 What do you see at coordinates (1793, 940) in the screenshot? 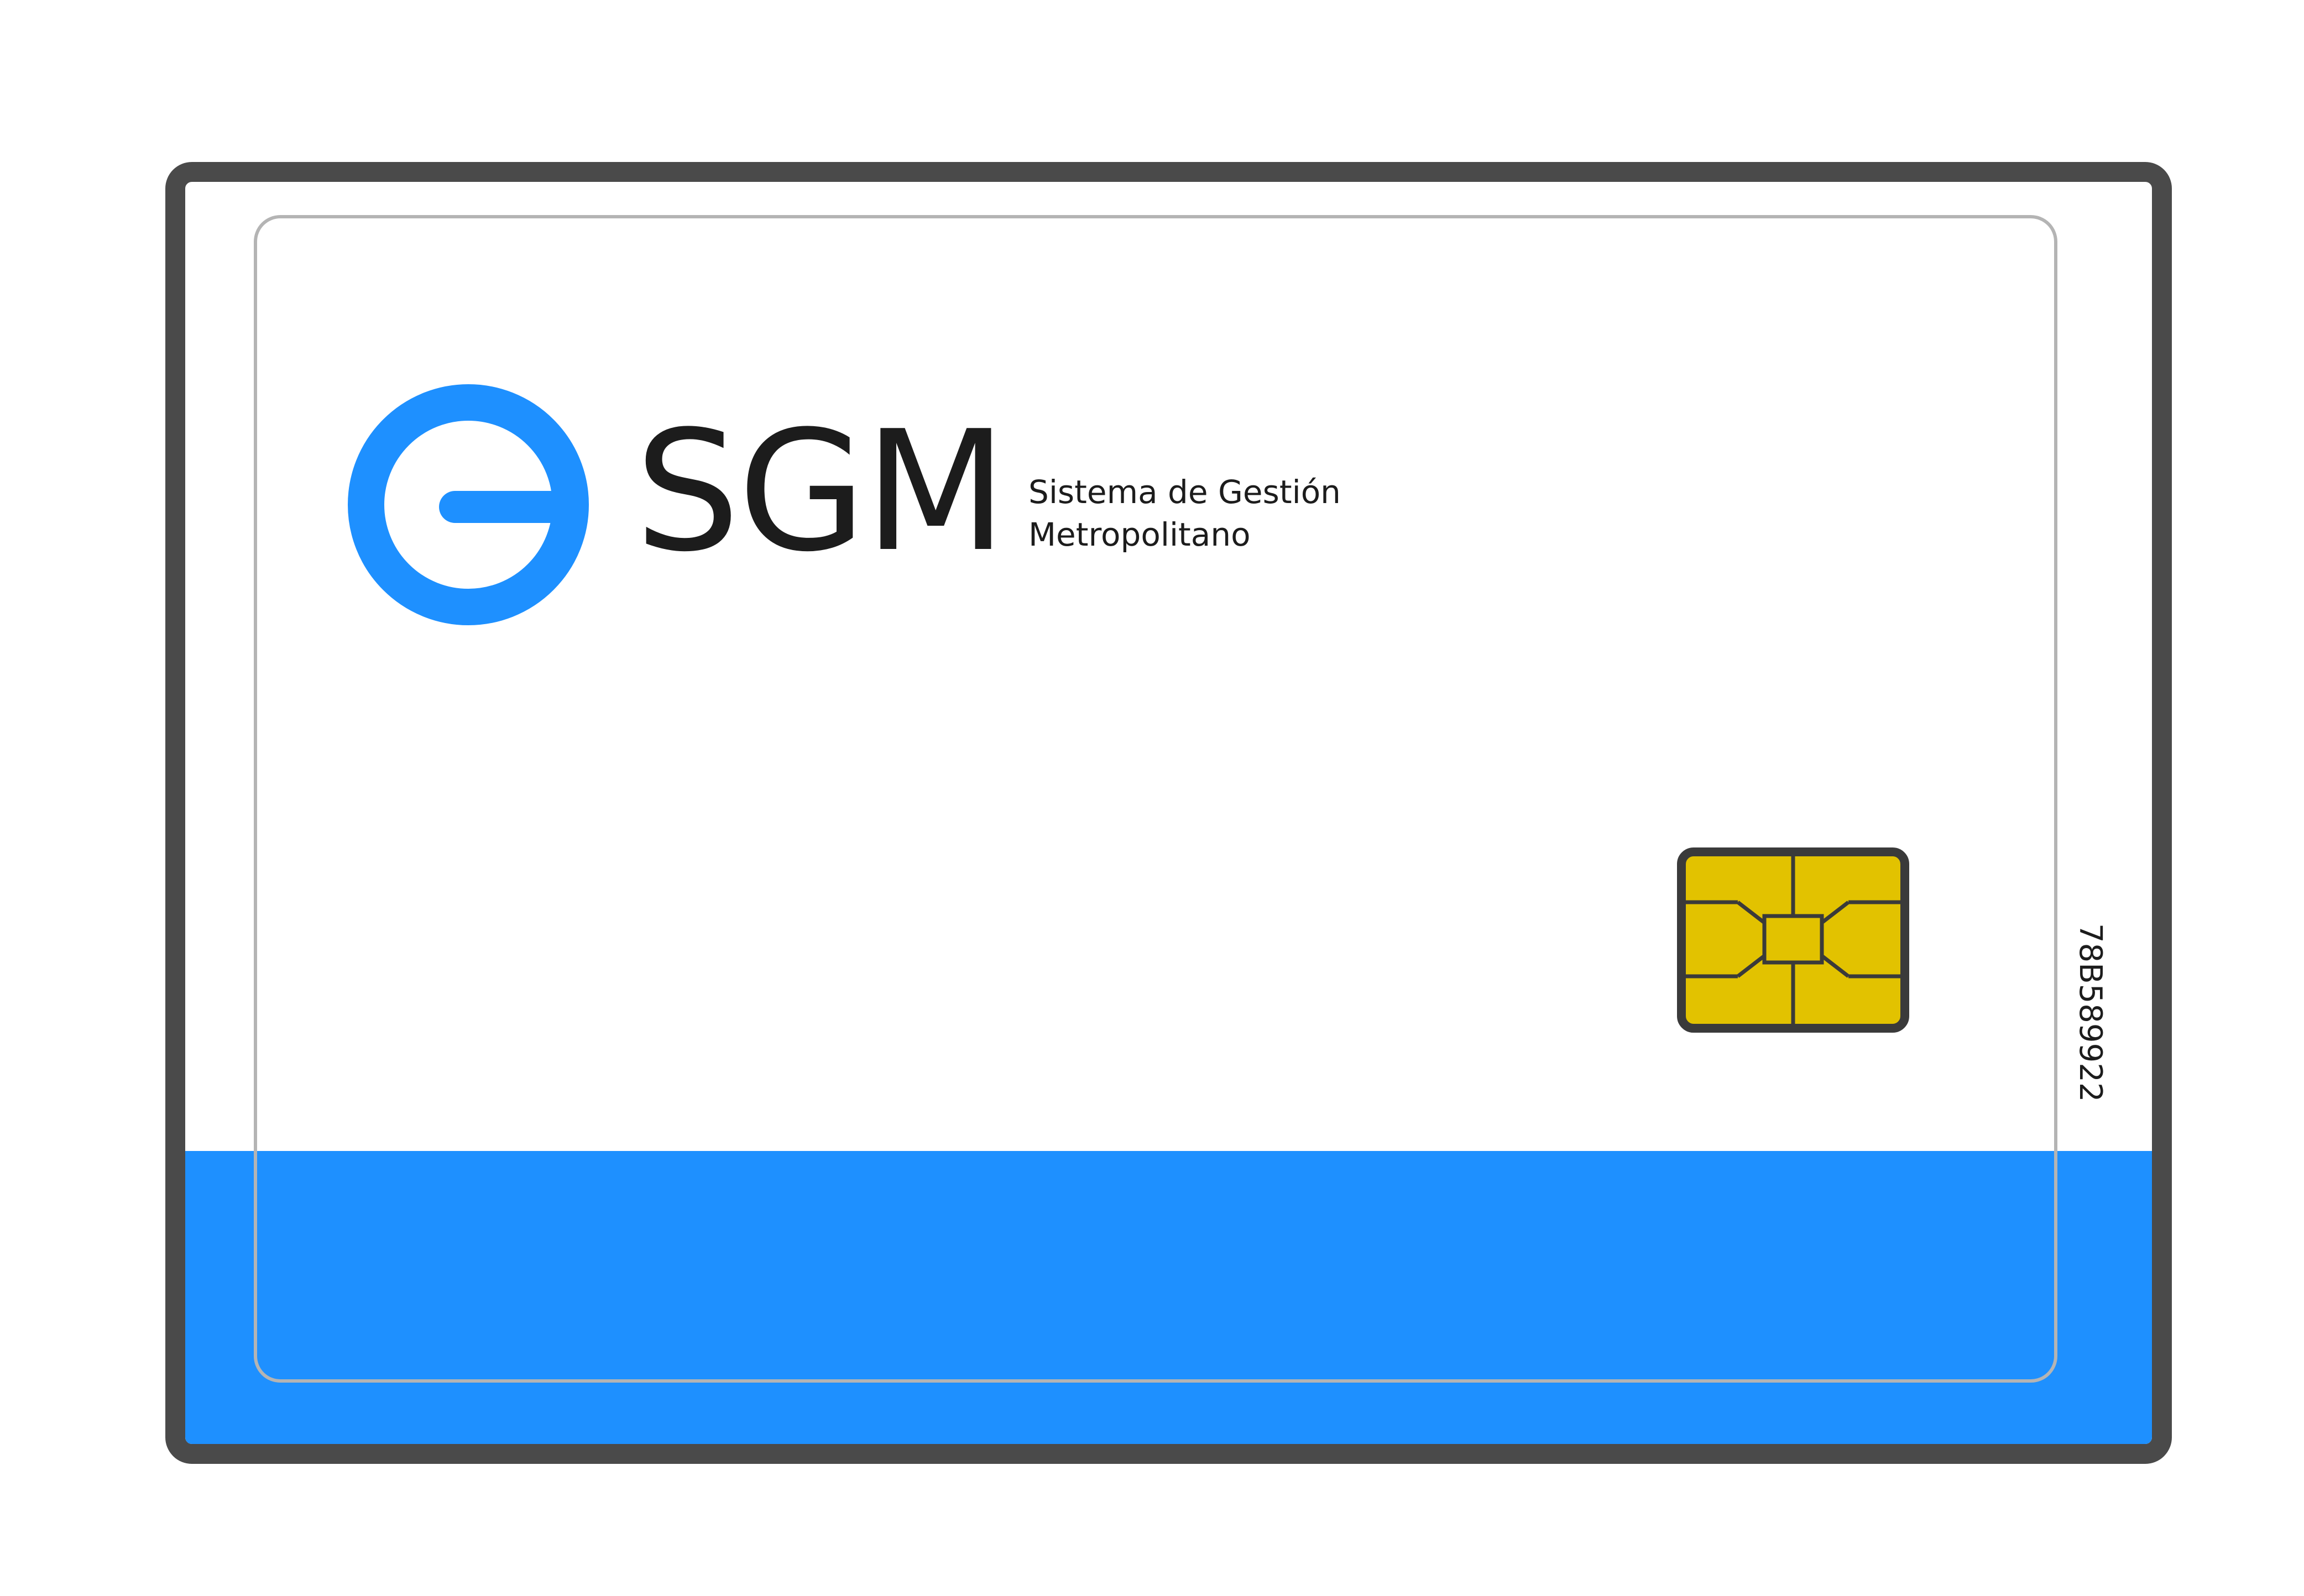
I see `smart-chip-icon` at bounding box center [1793, 940].